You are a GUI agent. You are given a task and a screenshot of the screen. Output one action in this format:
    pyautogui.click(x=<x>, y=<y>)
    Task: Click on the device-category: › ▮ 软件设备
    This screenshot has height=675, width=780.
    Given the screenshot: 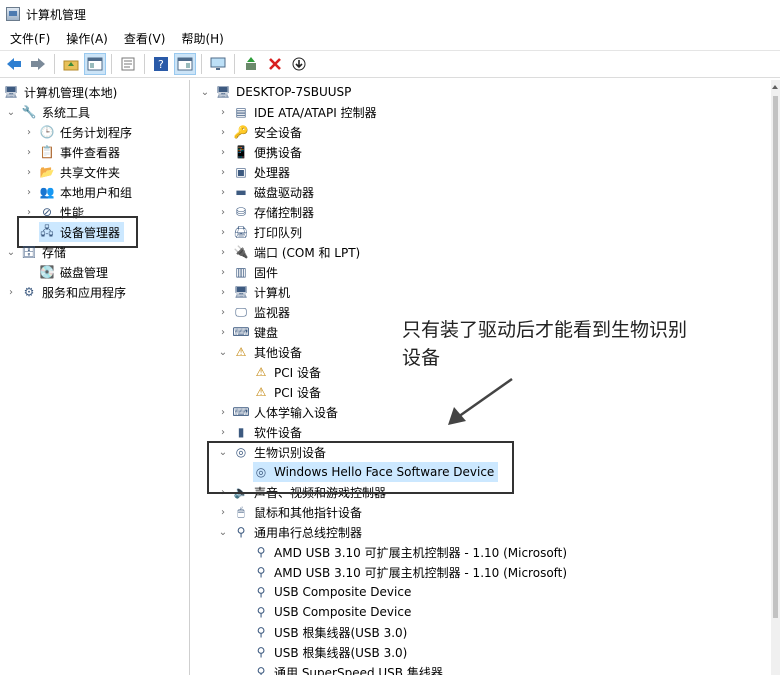 What is the action you would take?
    pyautogui.click(x=259, y=432)
    